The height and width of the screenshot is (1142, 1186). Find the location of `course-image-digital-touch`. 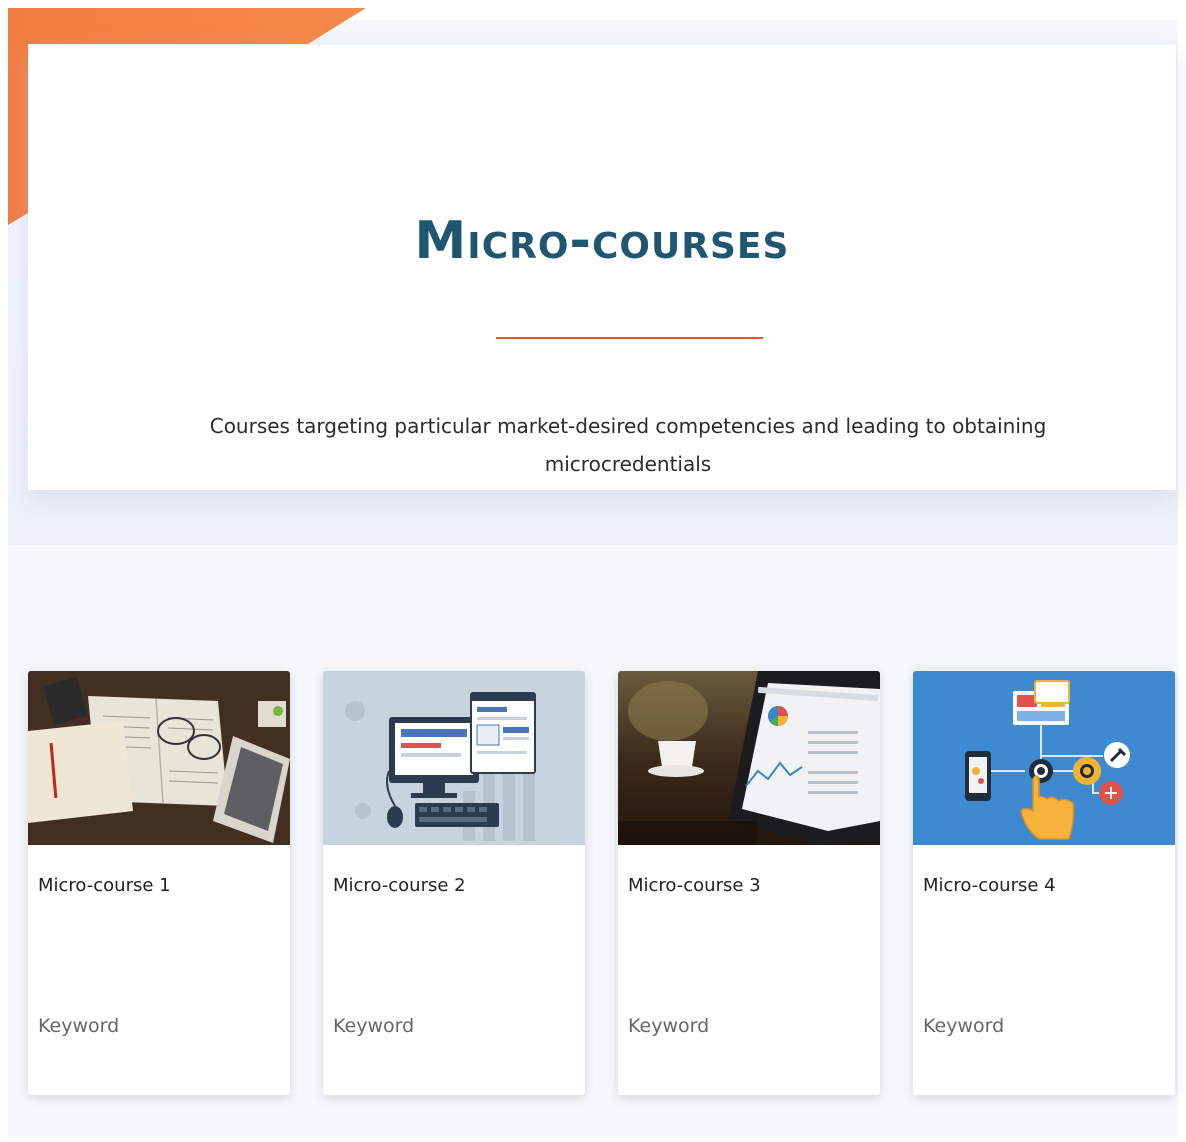

course-image-digital-touch is located at coordinates (1044, 758).